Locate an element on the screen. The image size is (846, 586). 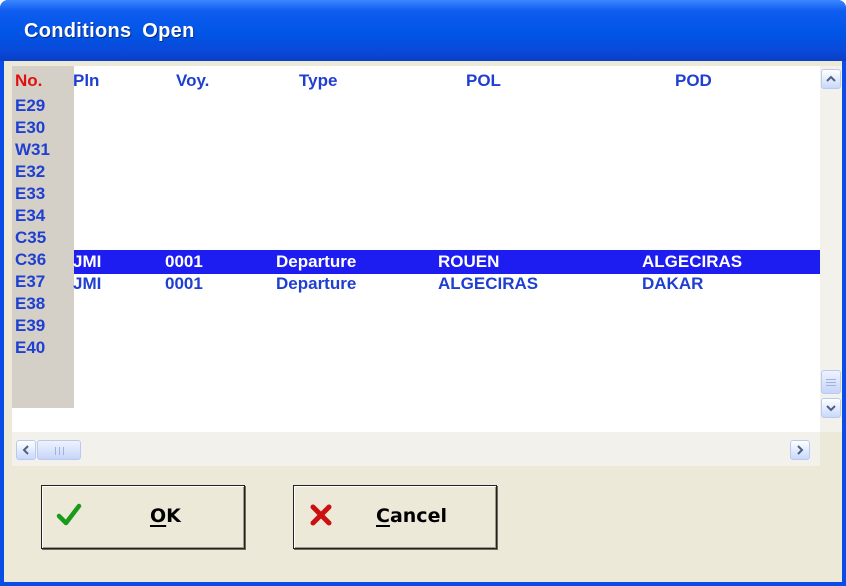
header-no: No. is located at coordinates (29, 80).